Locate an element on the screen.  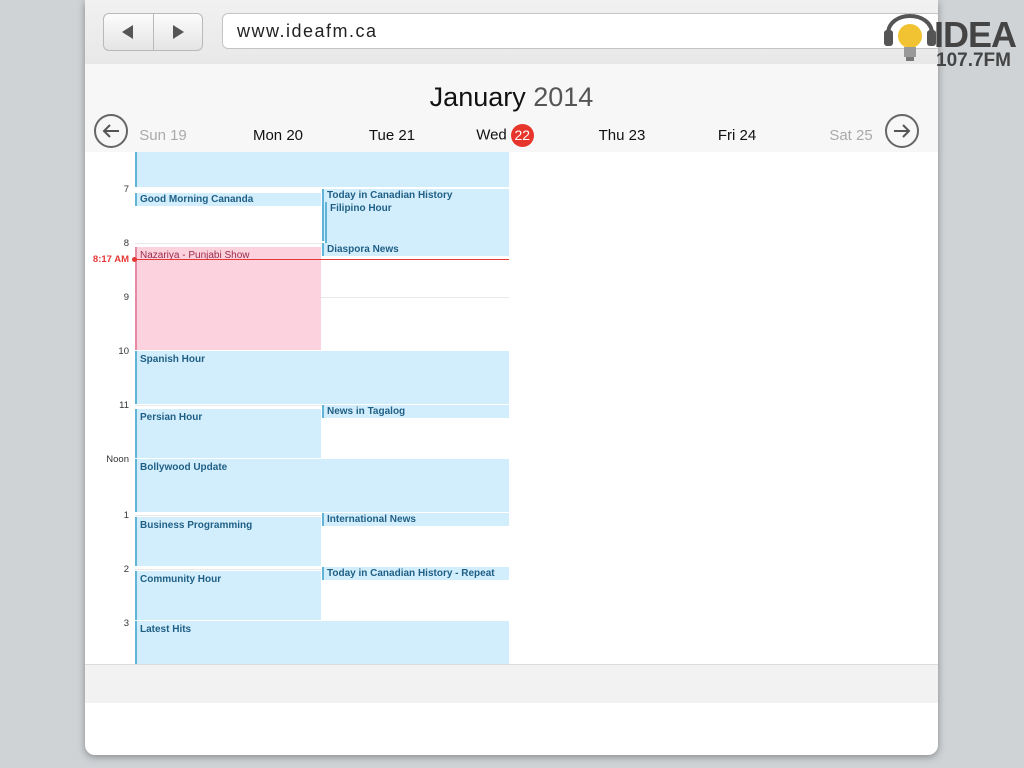
event-business-programming: Business Programming is located at coordinates (228, 541).